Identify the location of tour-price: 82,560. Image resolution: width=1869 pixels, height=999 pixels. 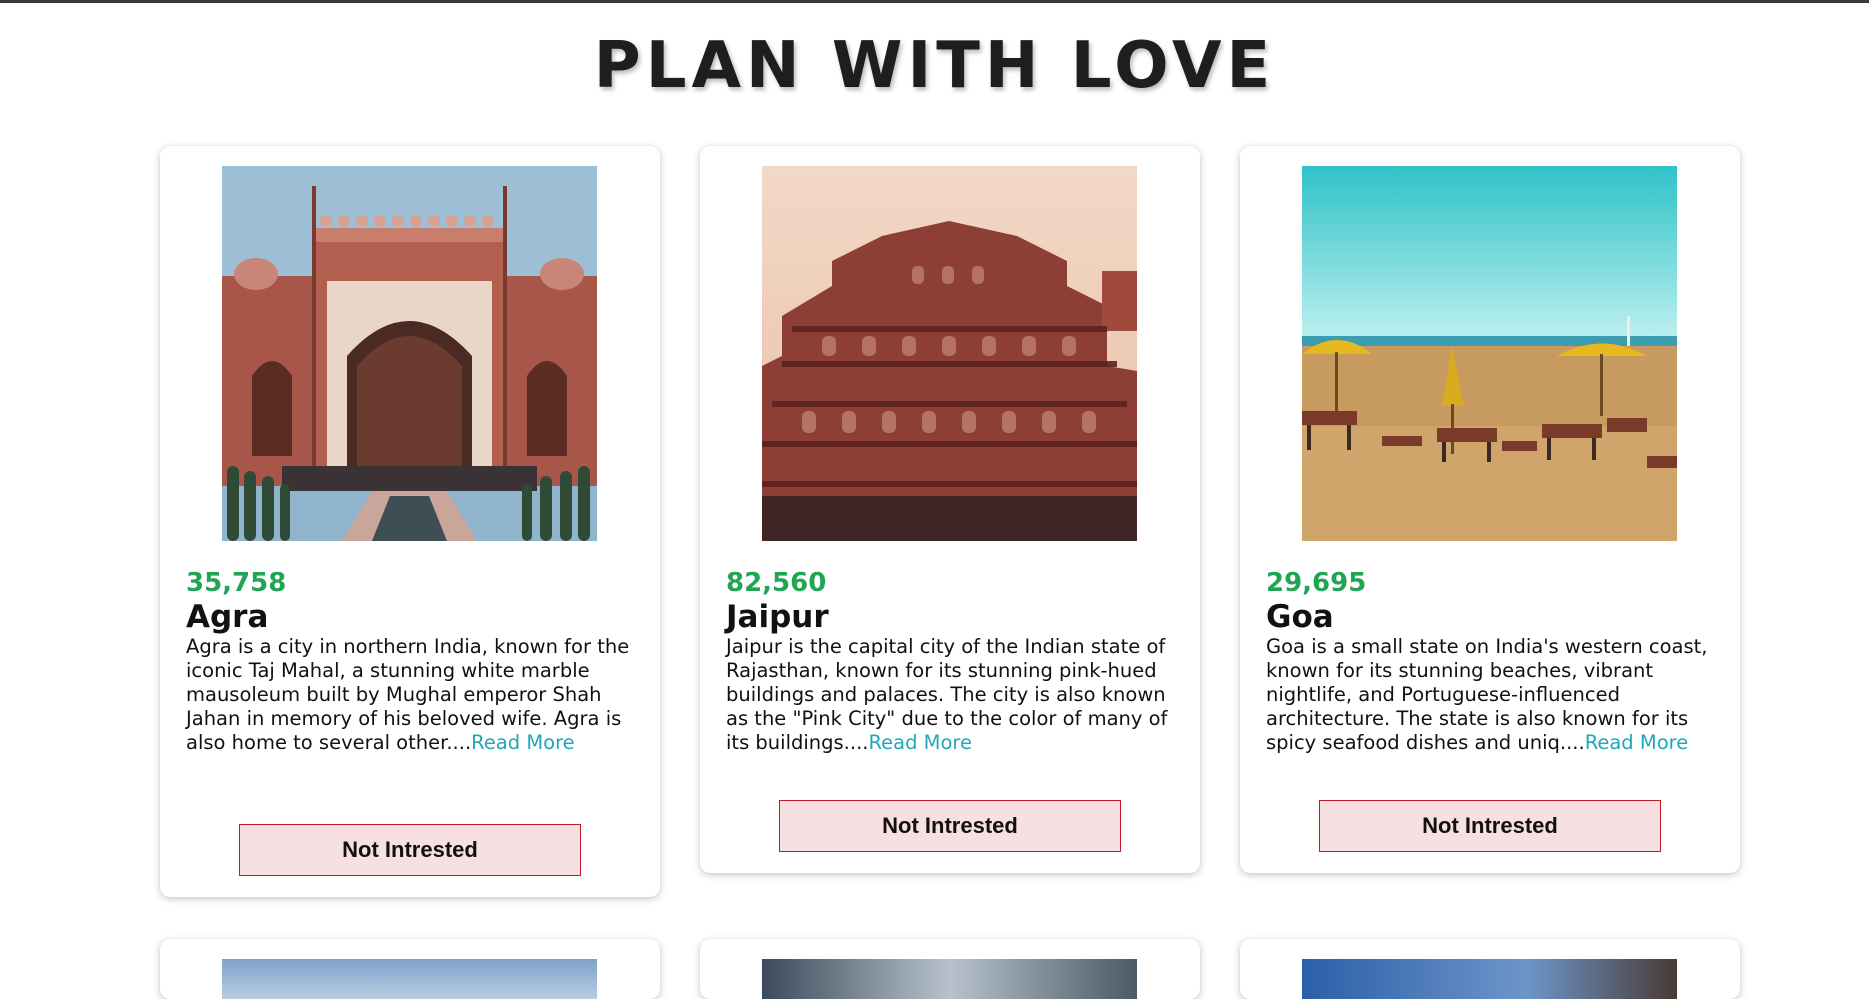
(776, 583).